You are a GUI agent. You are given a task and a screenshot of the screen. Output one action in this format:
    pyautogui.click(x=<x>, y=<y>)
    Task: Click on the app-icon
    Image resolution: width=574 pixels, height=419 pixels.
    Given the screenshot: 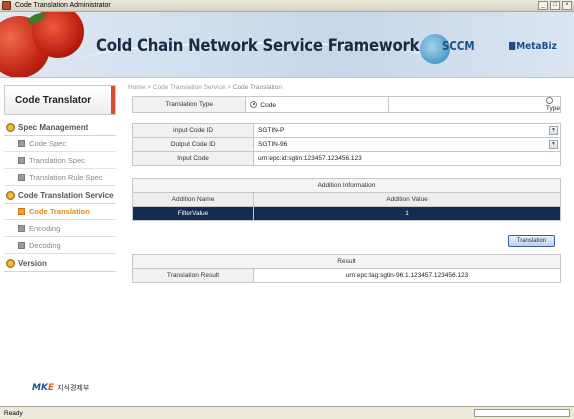 What is the action you would take?
    pyautogui.click(x=6, y=5)
    